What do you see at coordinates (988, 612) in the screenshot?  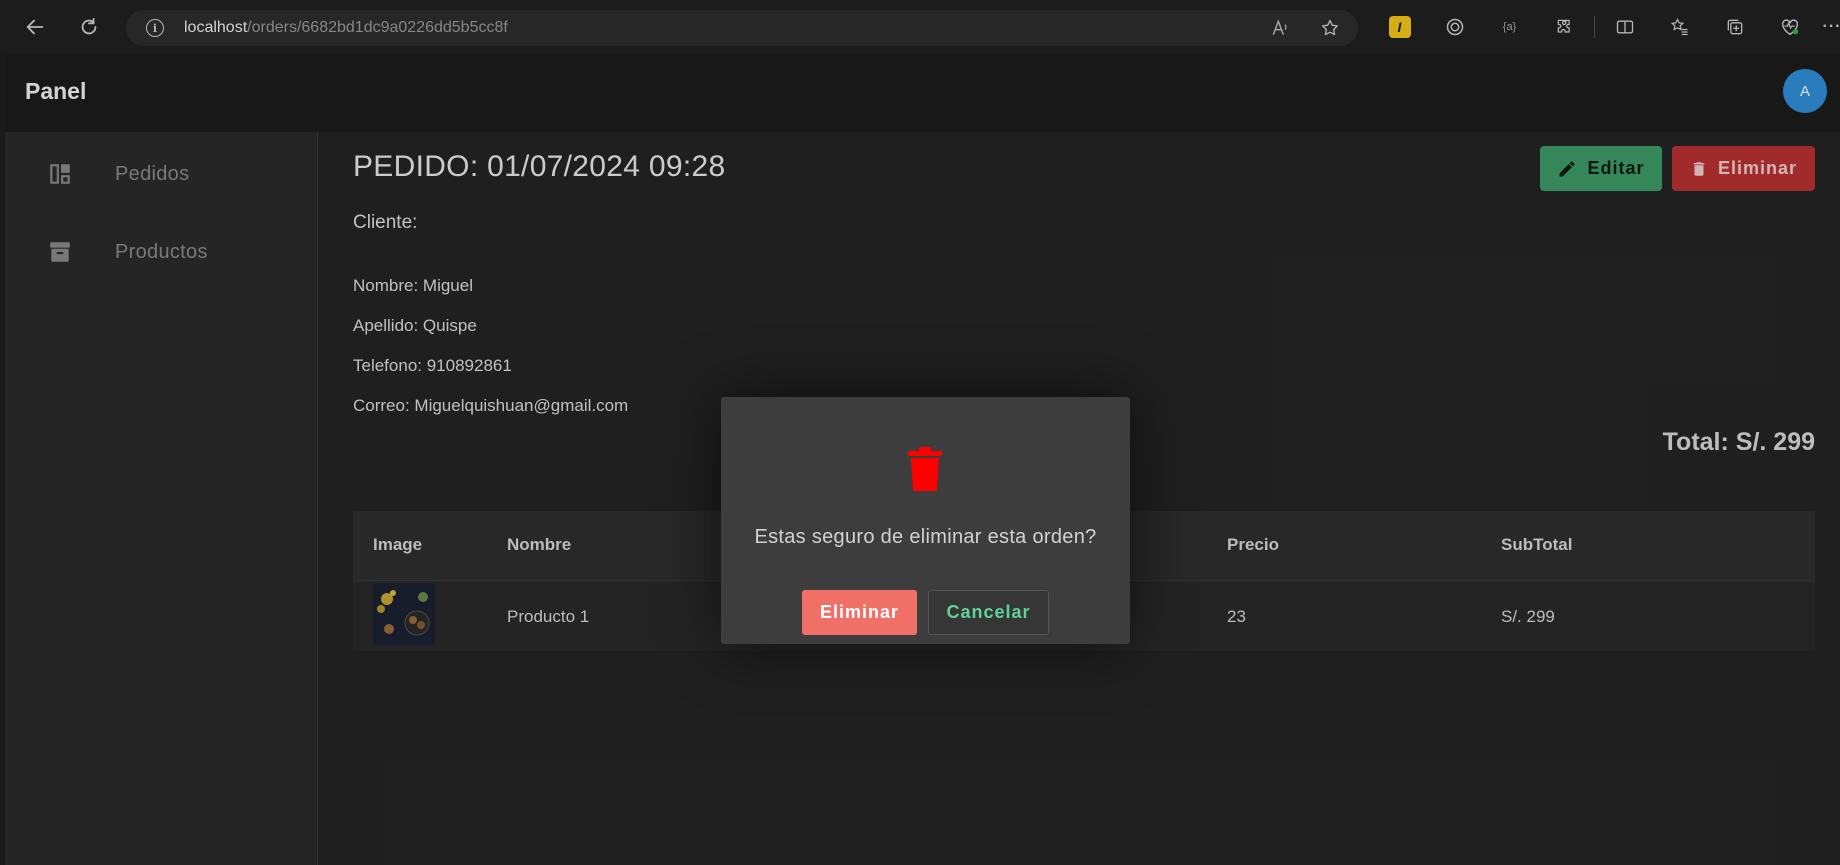 I see `cancel-button: Cancelar` at bounding box center [988, 612].